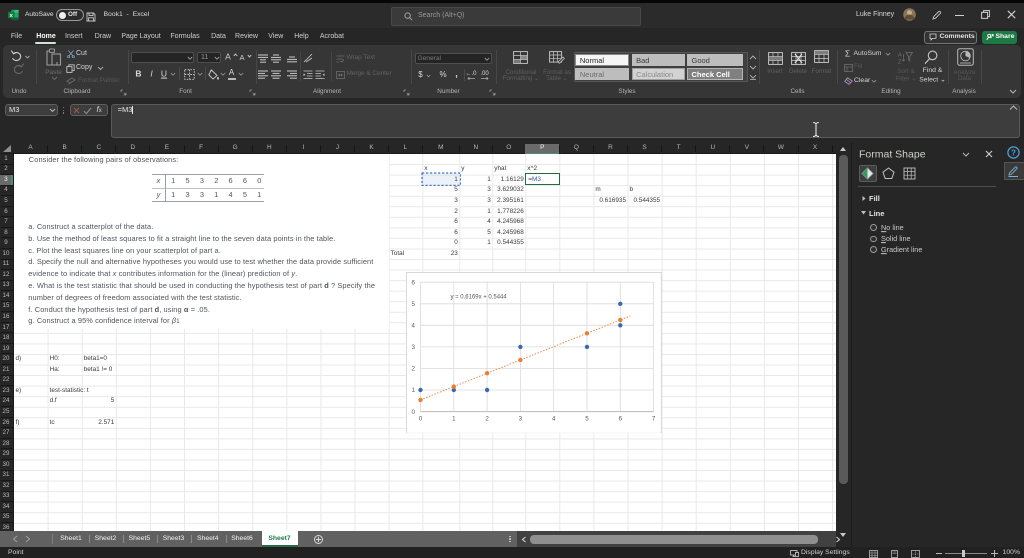 The width and height of the screenshot is (1024, 558). What do you see at coordinates (900, 61) in the screenshot?
I see `svg-text: Z` at bounding box center [900, 61].